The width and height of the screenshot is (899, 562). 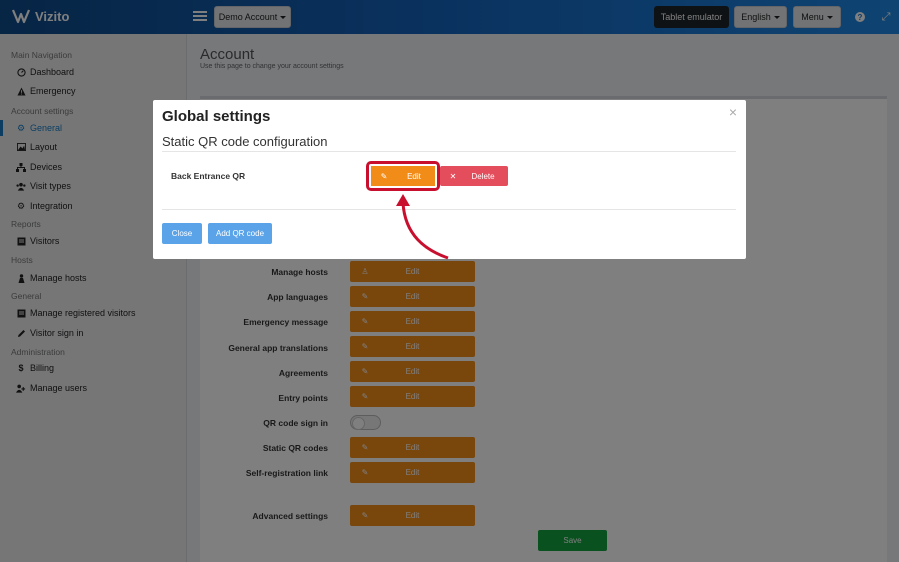 I want to click on modal-close-button: Close, so click(x=182, y=233).